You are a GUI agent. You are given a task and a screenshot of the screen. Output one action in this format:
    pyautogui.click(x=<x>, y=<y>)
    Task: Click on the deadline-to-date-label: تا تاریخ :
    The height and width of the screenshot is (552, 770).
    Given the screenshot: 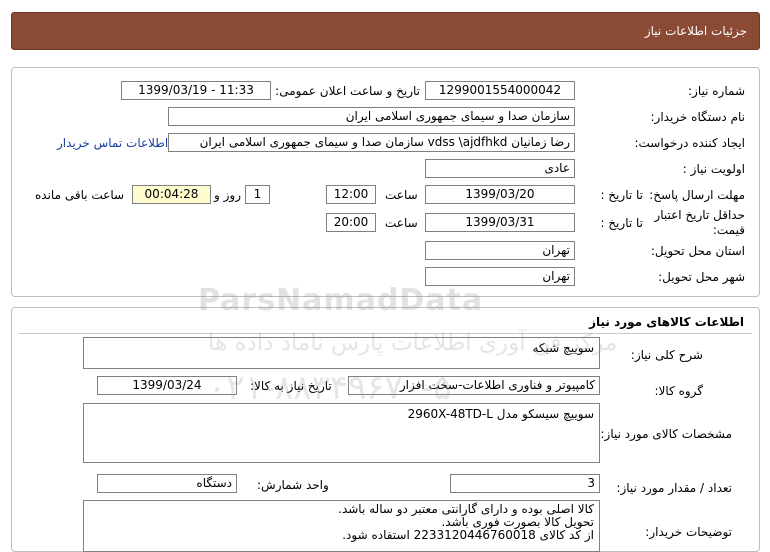 What is the action you would take?
    pyautogui.click(x=621, y=195)
    